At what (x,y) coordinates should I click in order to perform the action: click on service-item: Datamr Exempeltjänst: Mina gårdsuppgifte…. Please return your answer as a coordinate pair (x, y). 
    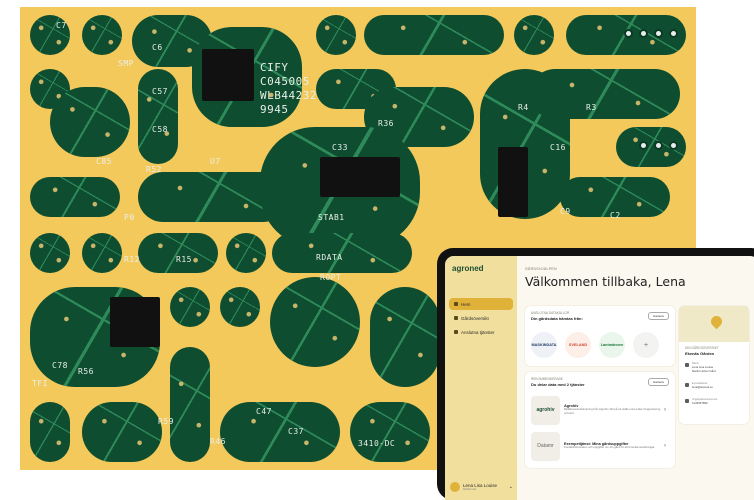
    Looking at the image, I should click on (600, 446).